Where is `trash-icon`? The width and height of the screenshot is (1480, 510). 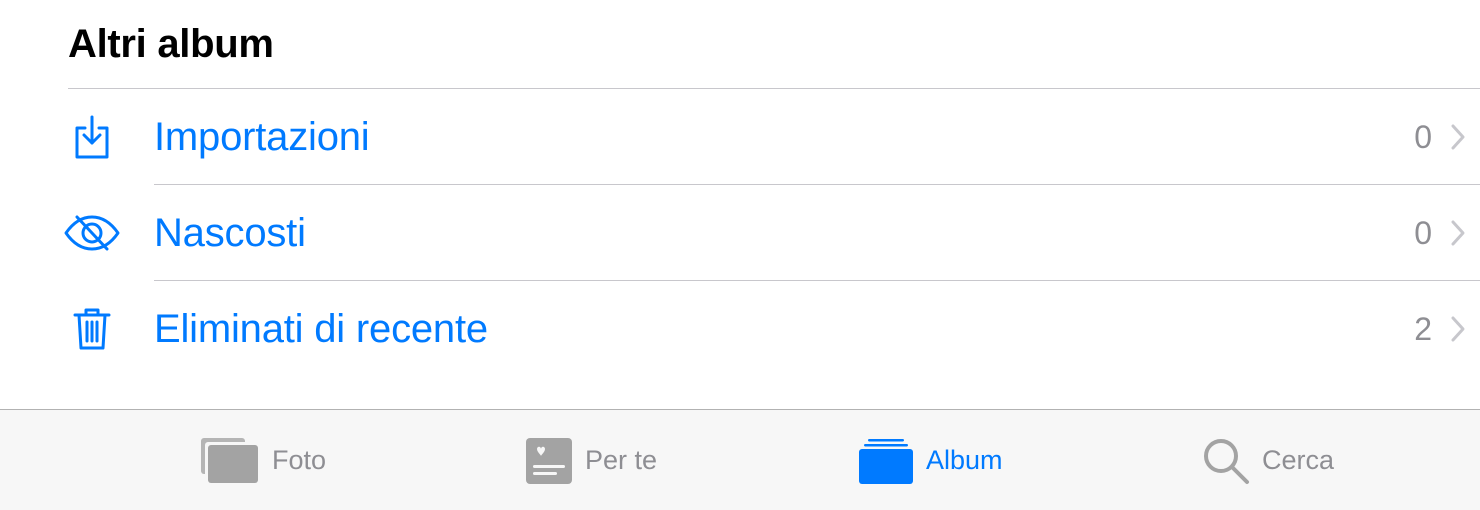
trash-icon is located at coordinates (92, 329).